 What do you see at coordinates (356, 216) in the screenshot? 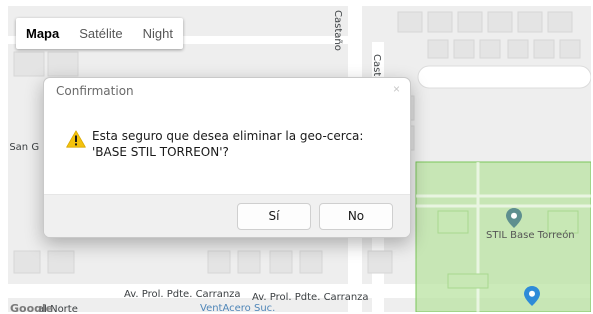
I see `no-button: No` at bounding box center [356, 216].